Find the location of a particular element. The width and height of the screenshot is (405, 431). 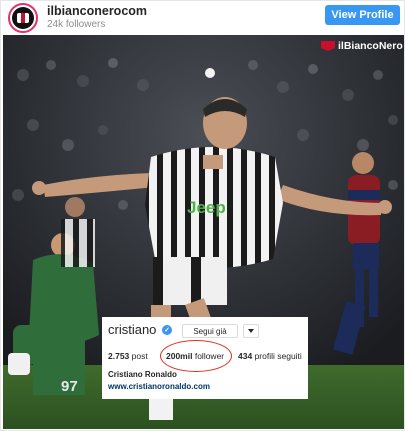

brand-flag-icon is located at coordinates (328, 46).